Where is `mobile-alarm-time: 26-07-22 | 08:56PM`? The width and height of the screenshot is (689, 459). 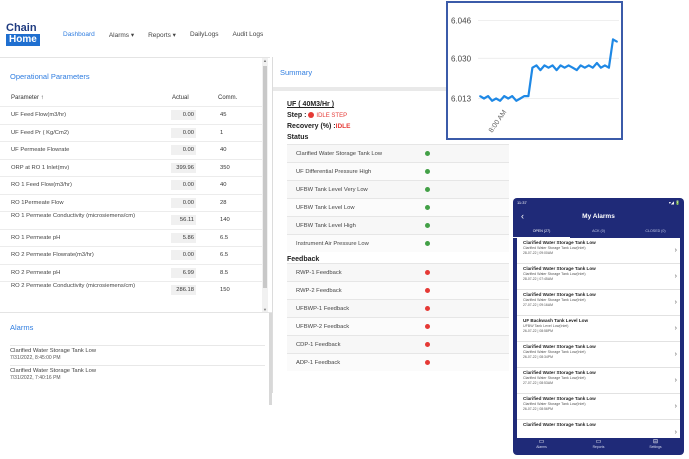
mobile-alarm-time: 26-07-22 | 08:56PM is located at coordinates (538, 409).